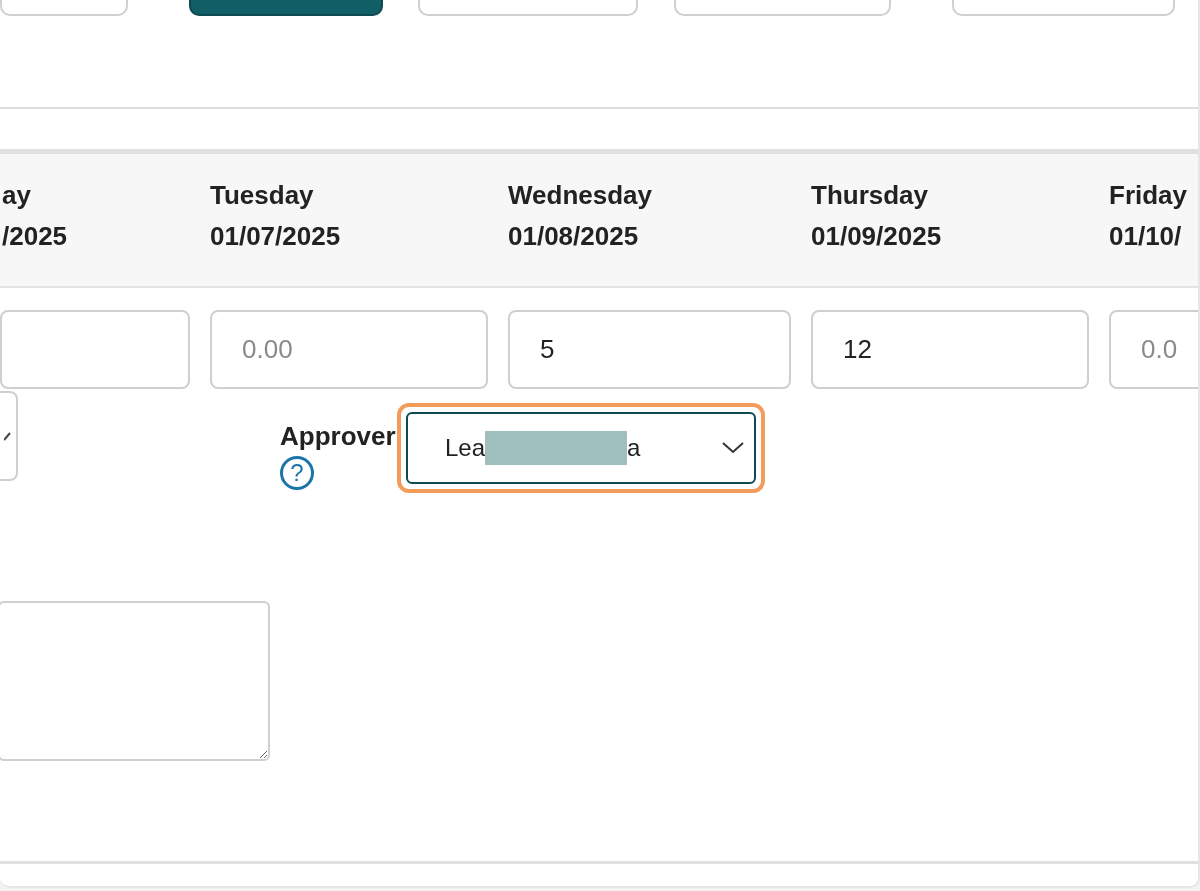 The width and height of the screenshot is (1200, 891). What do you see at coordinates (574, 236) in the screenshot?
I see `day-date: 01/08/2025` at bounding box center [574, 236].